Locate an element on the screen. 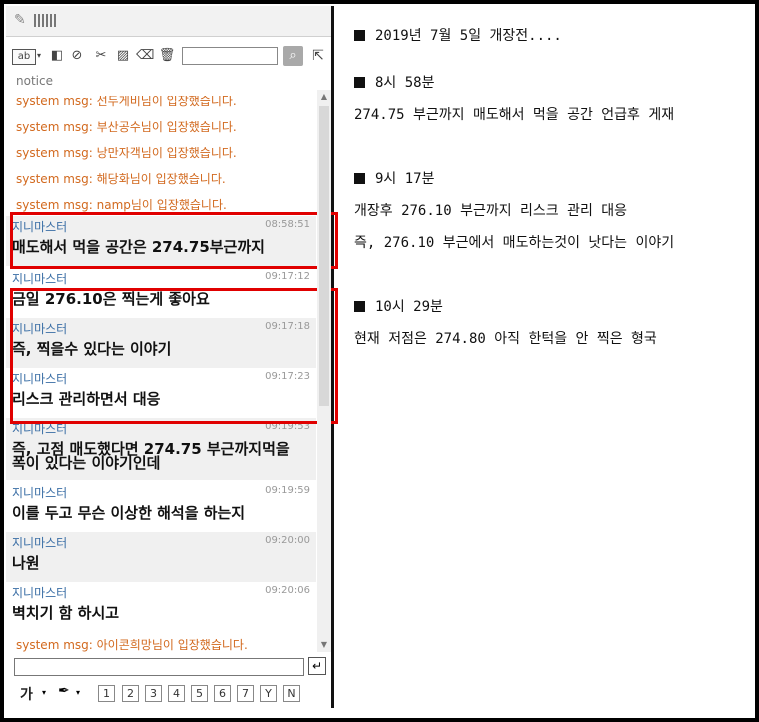  note-heading: 8시 58분 is located at coordinates (394, 82).